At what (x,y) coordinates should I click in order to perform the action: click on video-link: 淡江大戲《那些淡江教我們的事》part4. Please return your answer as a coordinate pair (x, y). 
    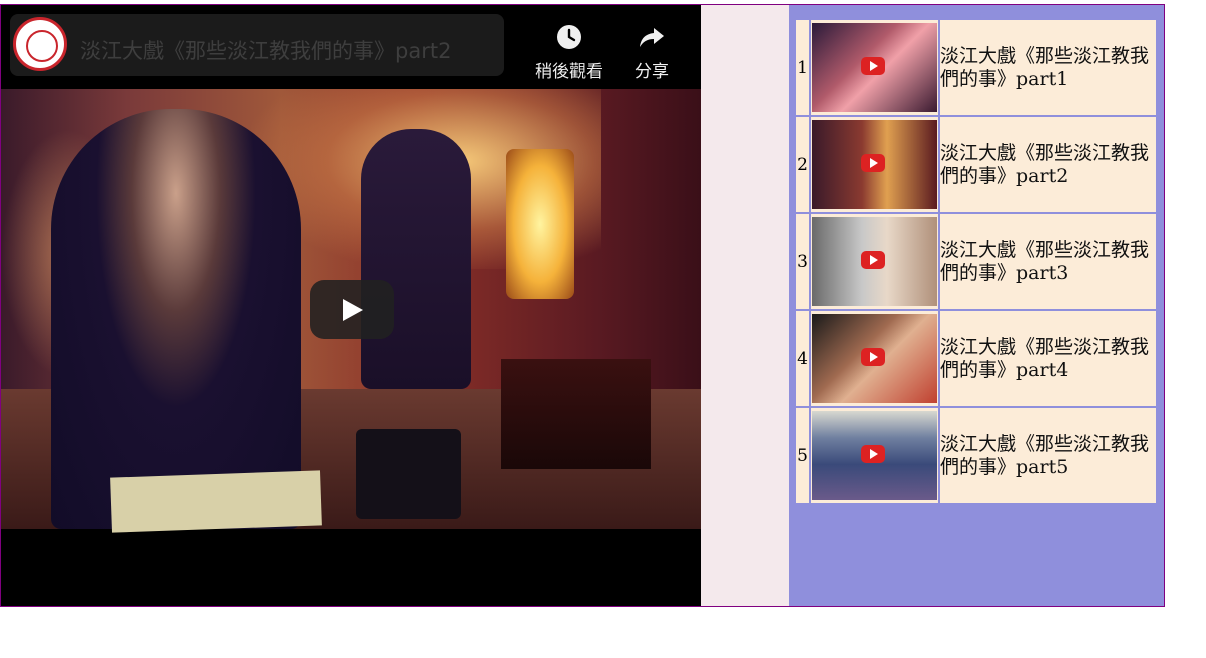
    Looking at the image, I should click on (1044, 358).